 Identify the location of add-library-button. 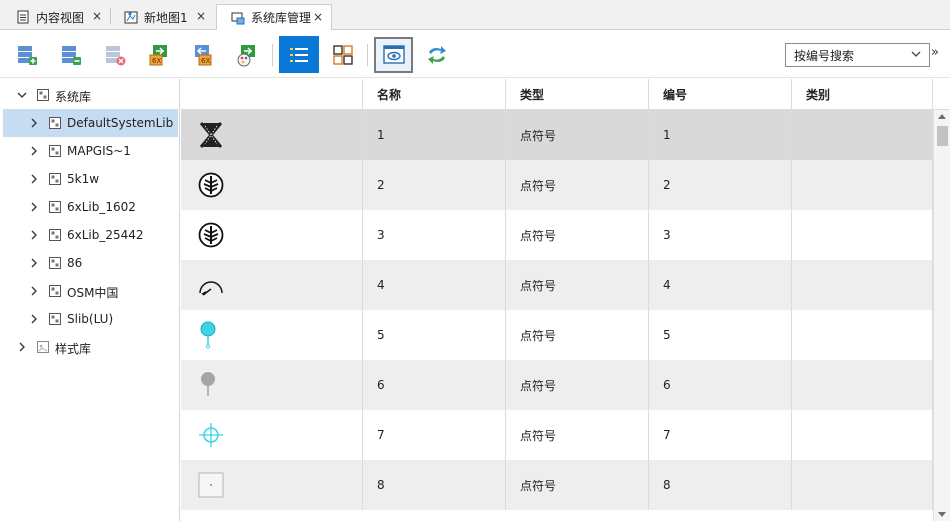
(27, 55).